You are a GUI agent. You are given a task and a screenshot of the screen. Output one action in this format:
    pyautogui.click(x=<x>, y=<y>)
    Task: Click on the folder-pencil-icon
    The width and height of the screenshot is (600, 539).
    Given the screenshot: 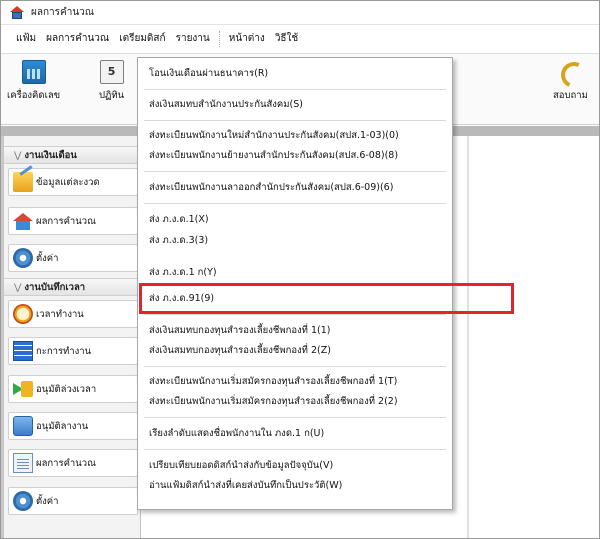 What is the action you would take?
    pyautogui.click(x=23, y=182)
    